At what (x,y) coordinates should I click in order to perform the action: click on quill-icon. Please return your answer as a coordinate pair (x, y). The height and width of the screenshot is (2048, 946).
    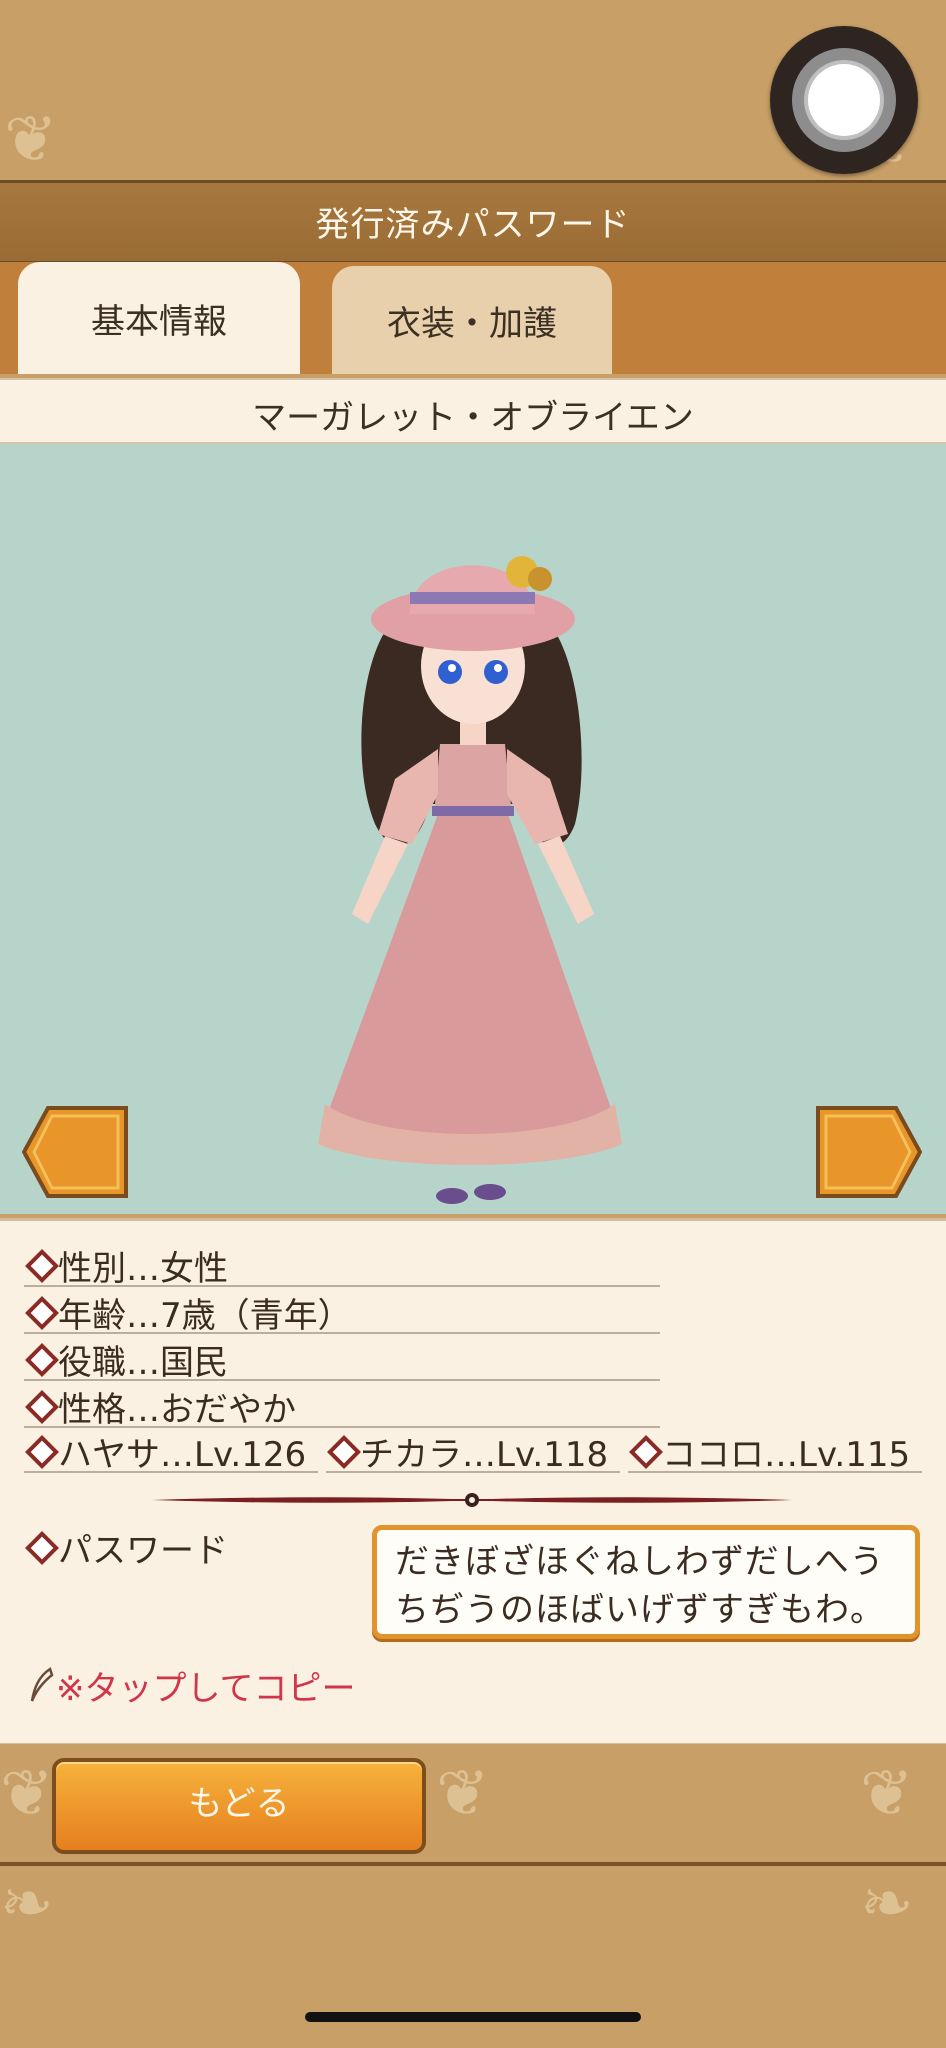
    Looking at the image, I should click on (42, 1684).